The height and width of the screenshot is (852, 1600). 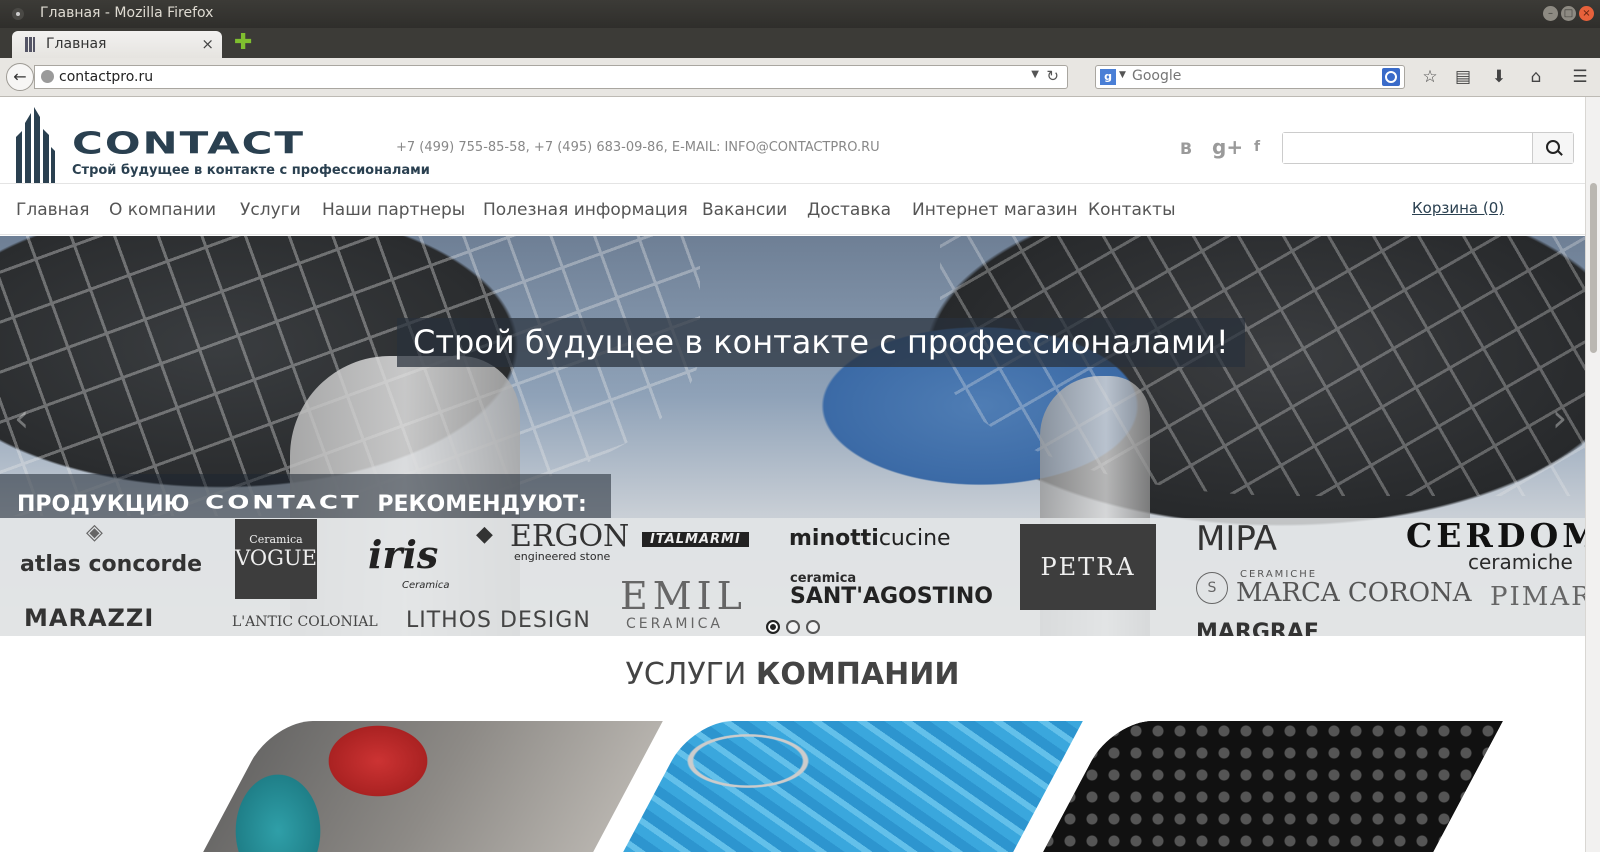 What do you see at coordinates (995, 210) in the screenshot?
I see `nav-item-shop: Интернет магазин` at bounding box center [995, 210].